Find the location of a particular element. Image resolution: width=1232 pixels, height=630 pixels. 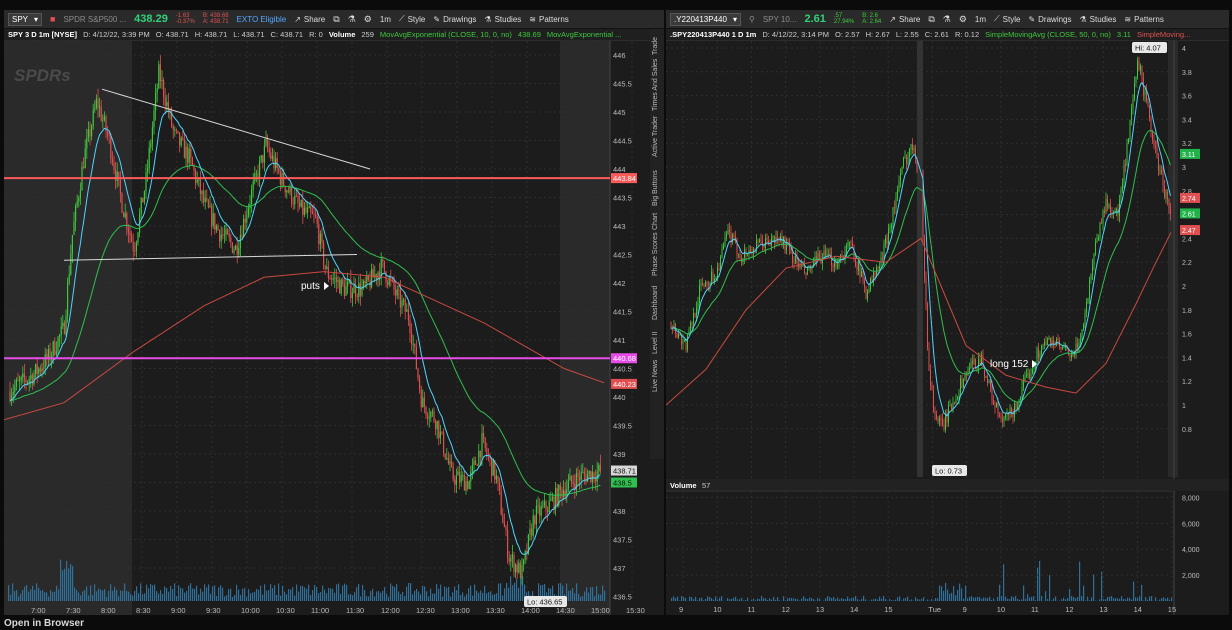

price-tick-label: 3.2 is located at coordinates (1187, 144).